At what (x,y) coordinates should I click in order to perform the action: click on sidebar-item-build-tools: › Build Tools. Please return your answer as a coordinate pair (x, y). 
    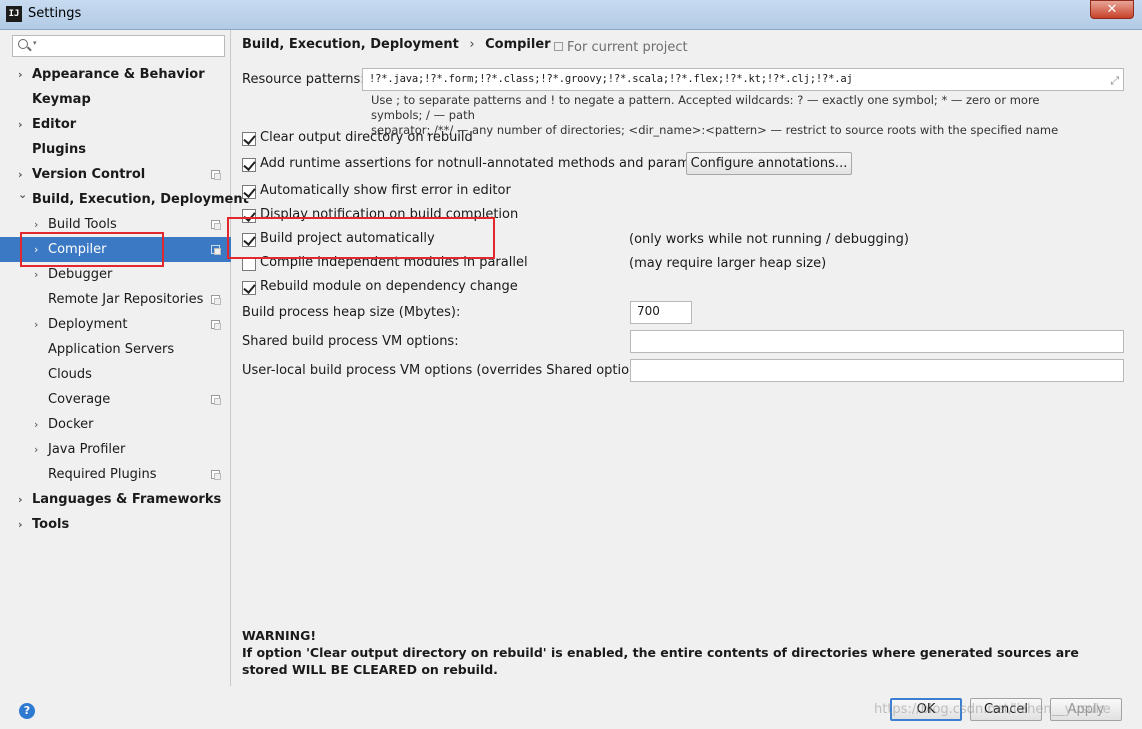
    Looking at the image, I should click on (115, 224).